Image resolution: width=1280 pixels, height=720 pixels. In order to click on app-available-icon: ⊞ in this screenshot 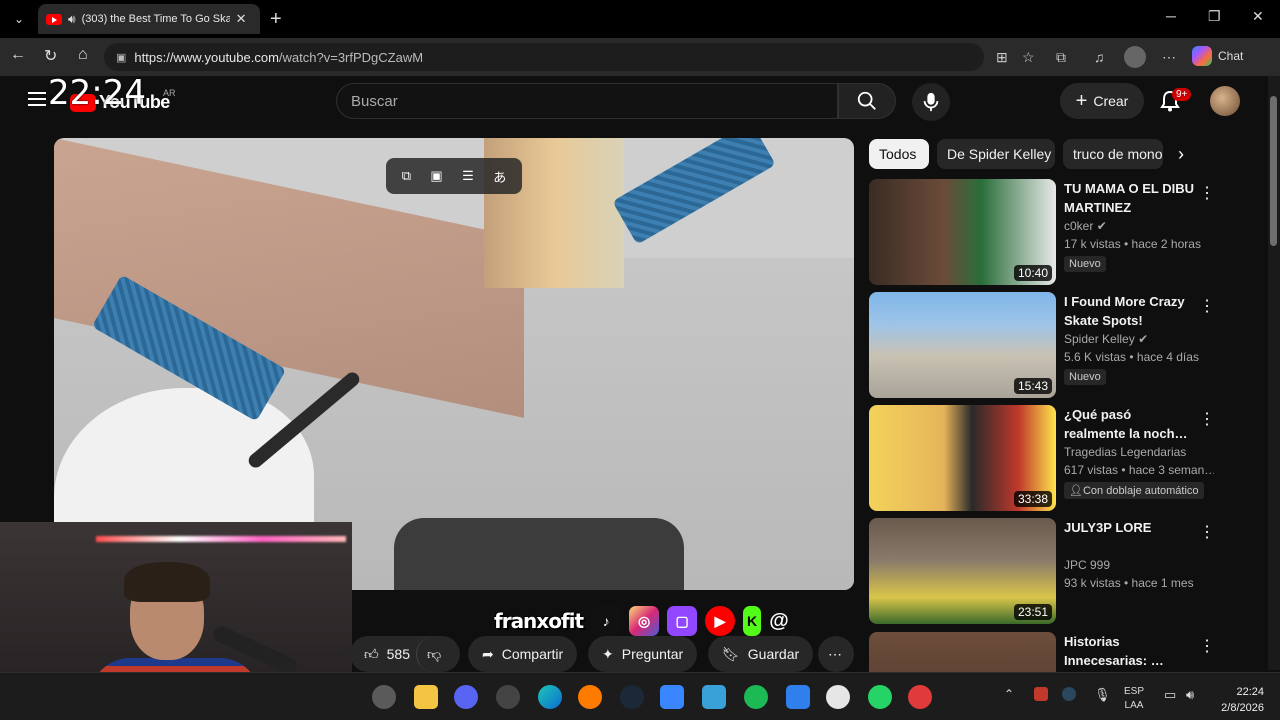, I will do `click(1002, 57)`.